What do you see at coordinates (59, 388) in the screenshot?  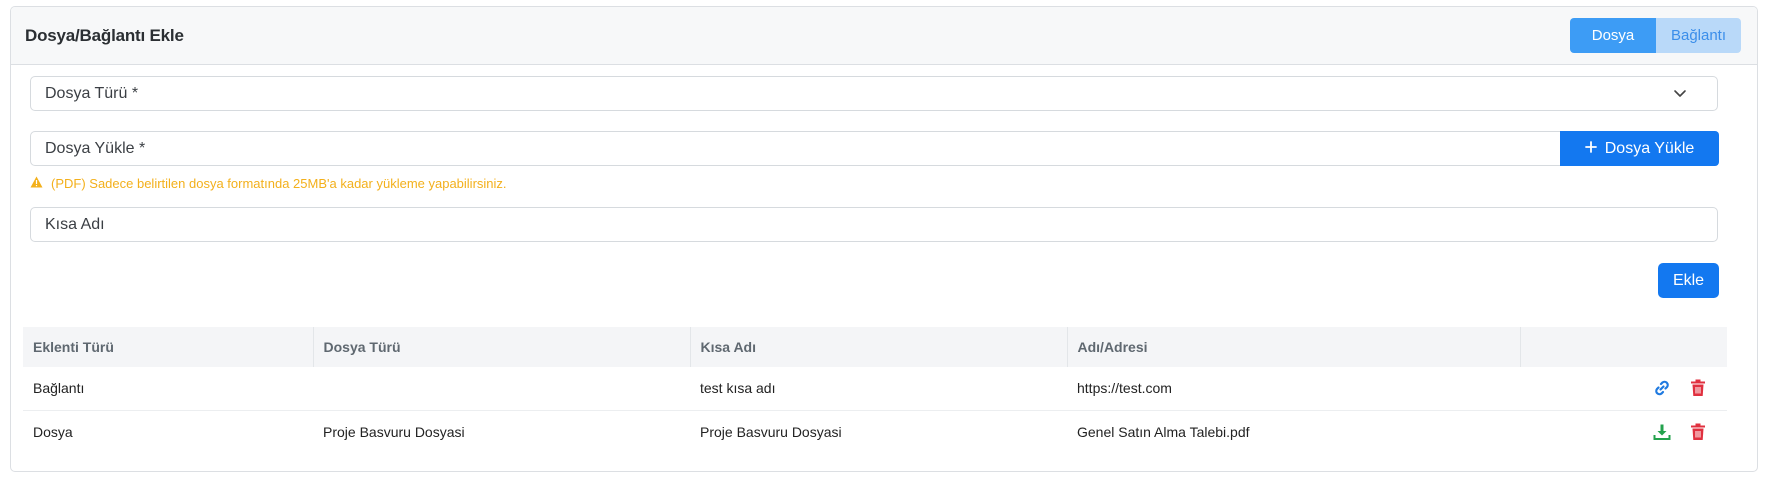 I see `cell-type: Bağlantı` at bounding box center [59, 388].